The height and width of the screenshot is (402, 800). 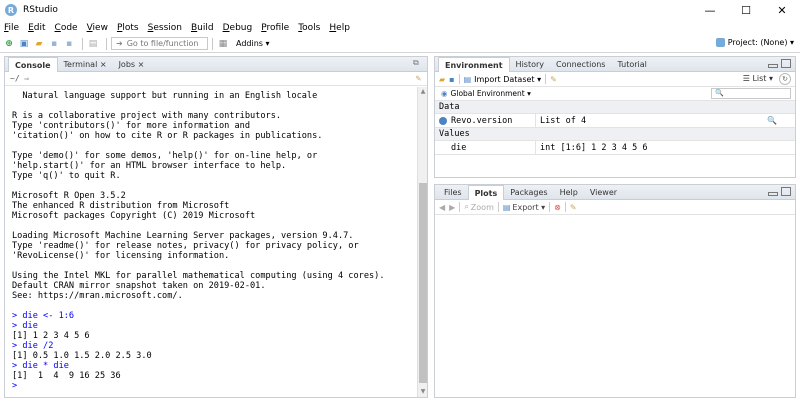 What do you see at coordinates (442, 207) in the screenshot?
I see `previous-plot-icon: ◀` at bounding box center [442, 207].